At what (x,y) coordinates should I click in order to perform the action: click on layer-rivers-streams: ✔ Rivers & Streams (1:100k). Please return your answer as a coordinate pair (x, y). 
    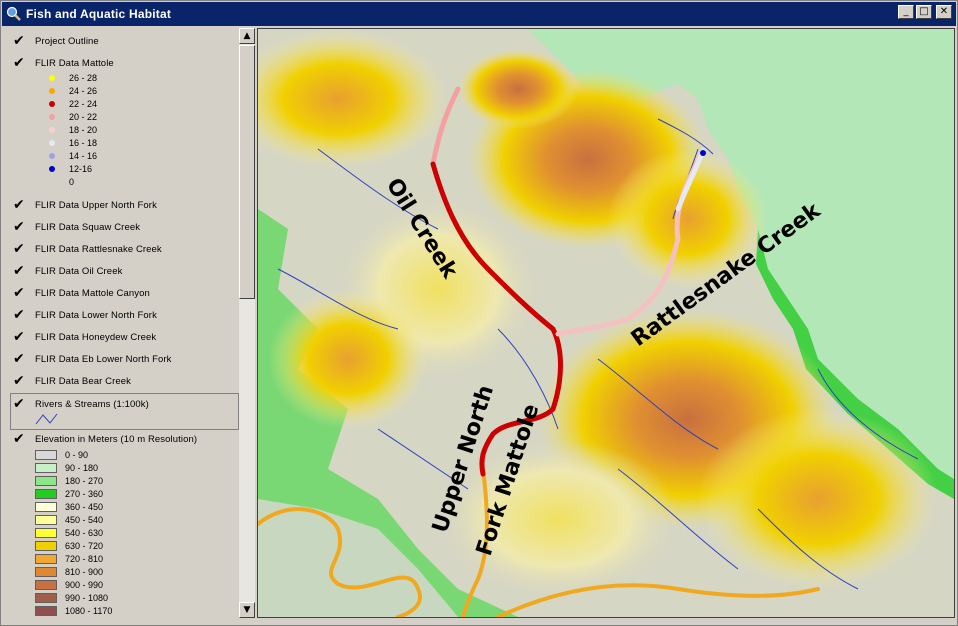
    Looking at the image, I should click on (122, 404).